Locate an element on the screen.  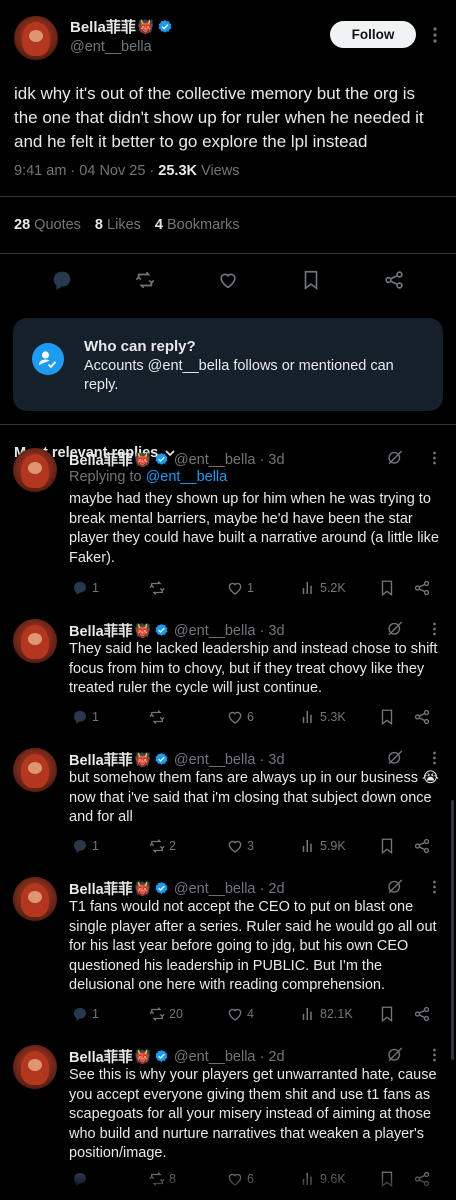
likes-stat: 8 Likes is located at coordinates (118, 225).